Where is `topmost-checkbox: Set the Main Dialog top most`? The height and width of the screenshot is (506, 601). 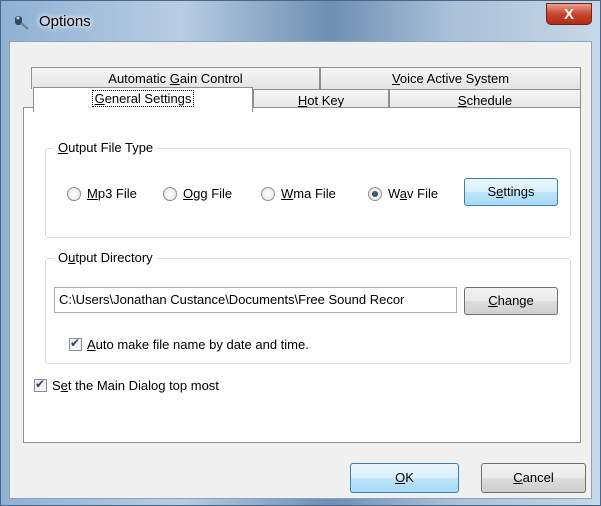
topmost-checkbox: Set the Main Dialog top most is located at coordinates (126, 385).